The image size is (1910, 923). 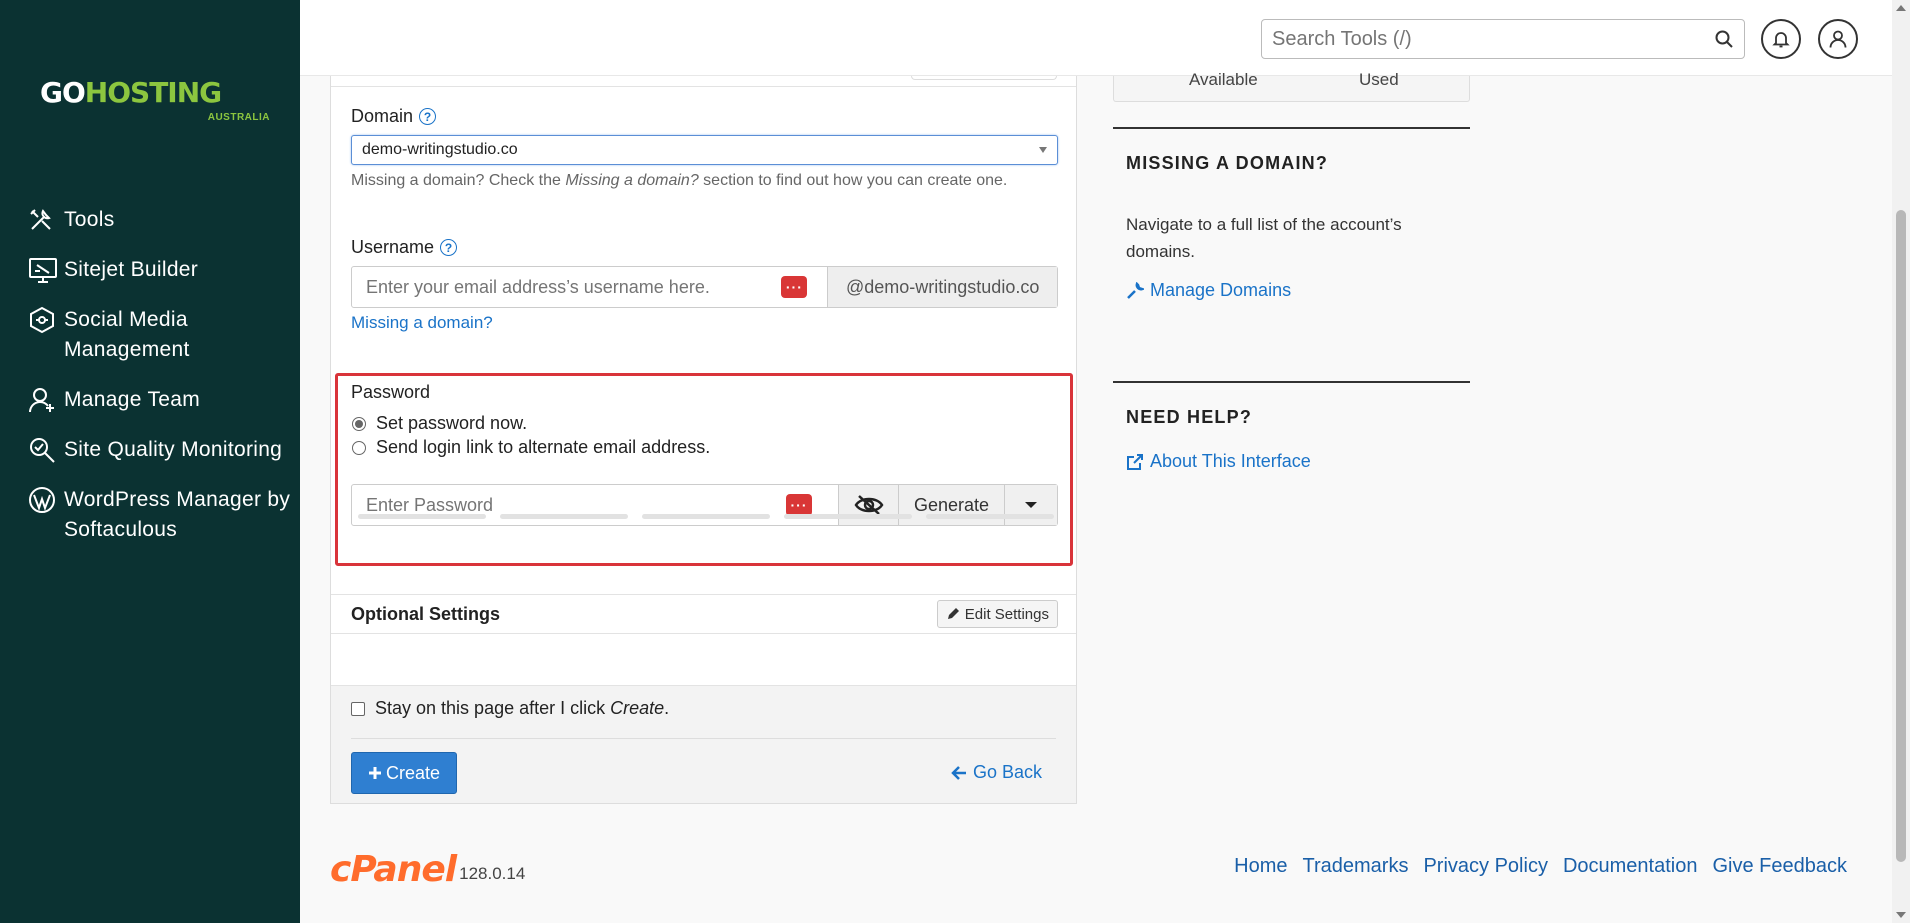 What do you see at coordinates (637, 708) in the screenshot?
I see `stay-on-page-label-em: Create` at bounding box center [637, 708].